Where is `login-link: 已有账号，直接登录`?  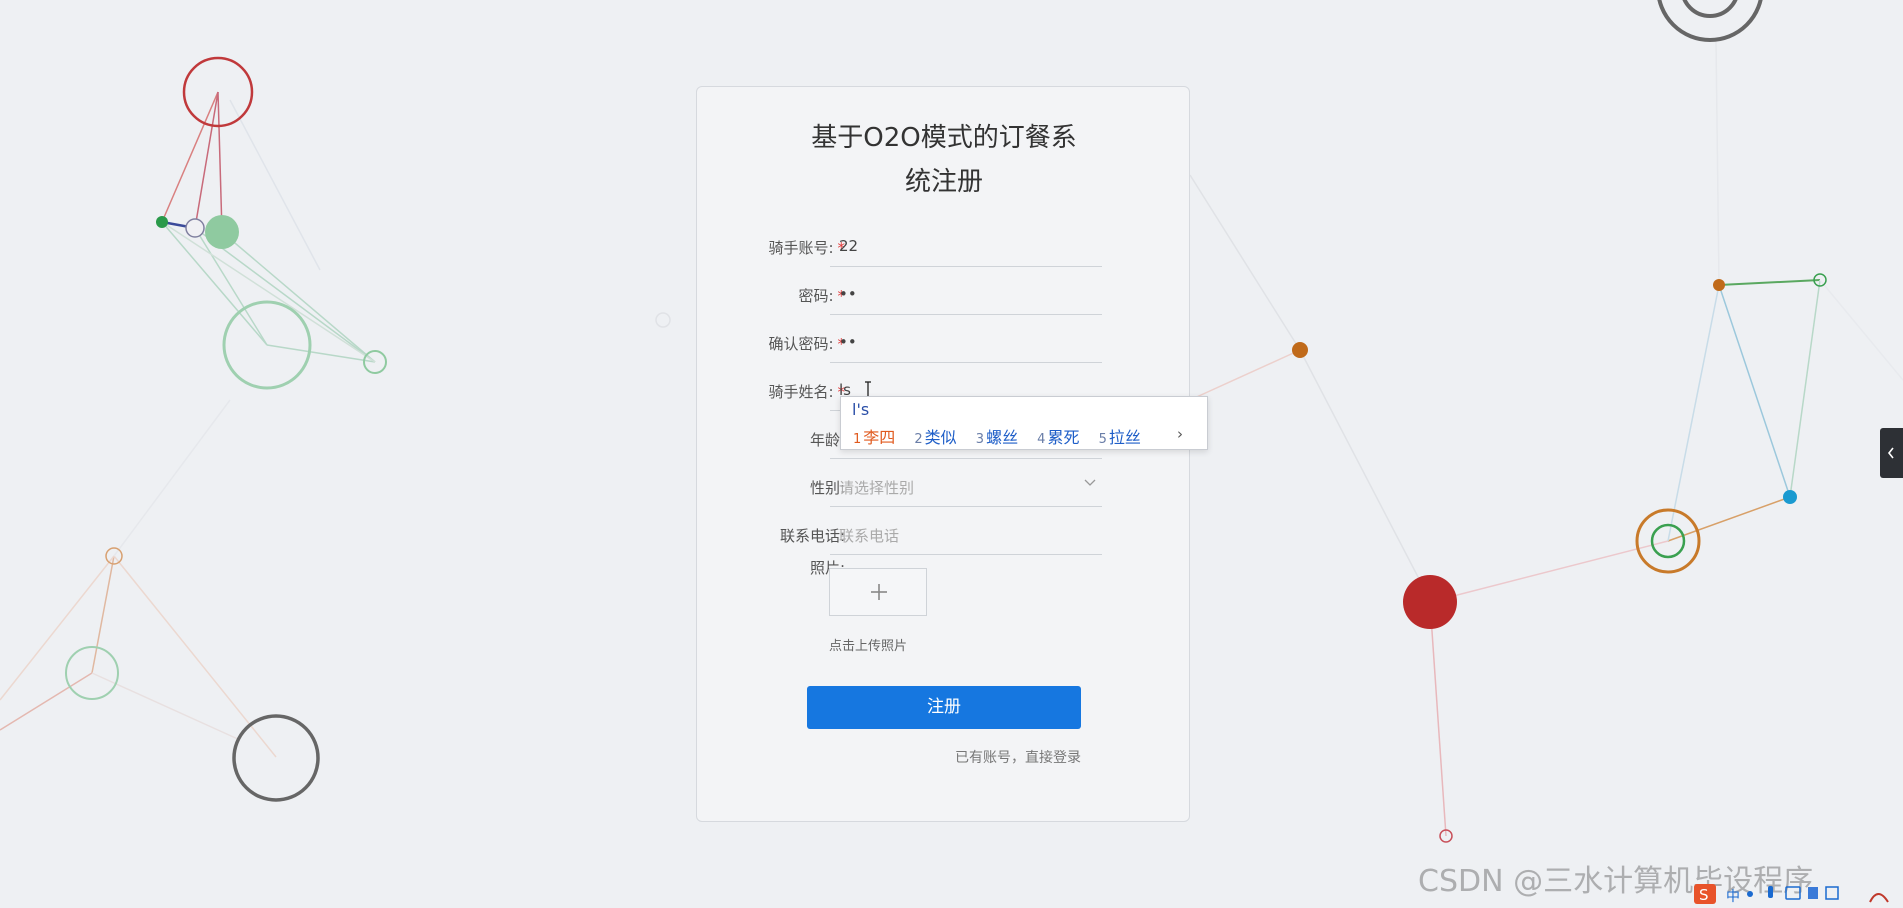 login-link: 已有账号，直接登录 is located at coordinates (1018, 757).